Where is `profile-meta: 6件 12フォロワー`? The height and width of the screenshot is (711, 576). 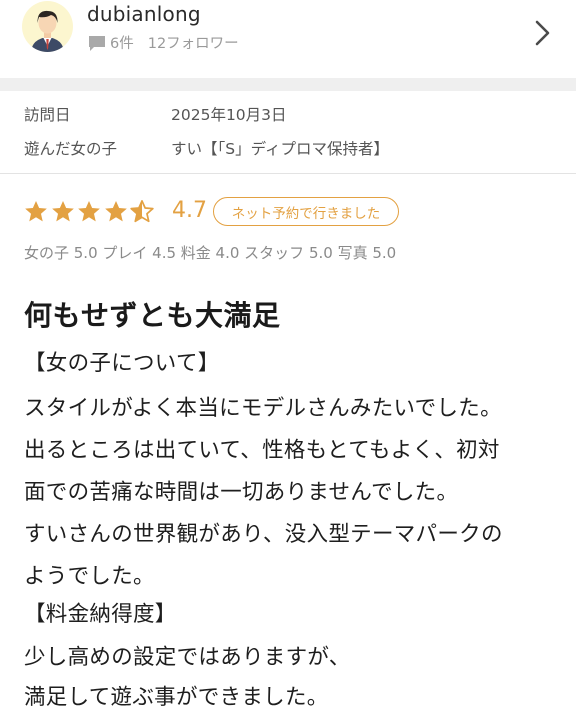
profile-meta: 6件 12フォロワー is located at coordinates (163, 42).